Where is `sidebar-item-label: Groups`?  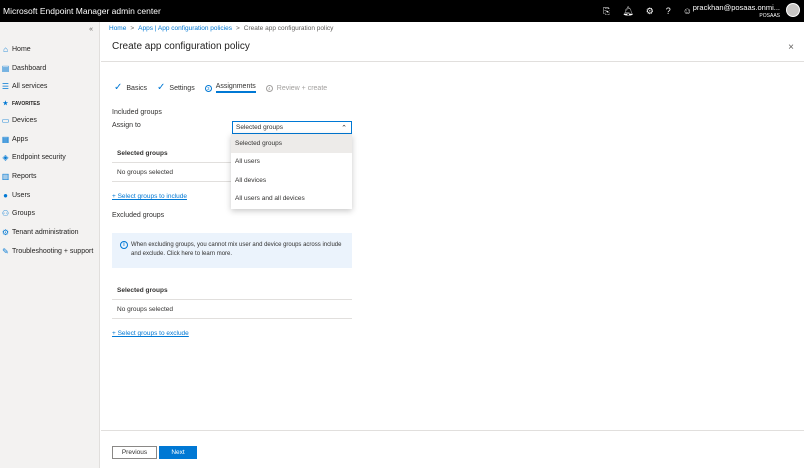
sidebar-item-label: Groups is located at coordinates (23, 214).